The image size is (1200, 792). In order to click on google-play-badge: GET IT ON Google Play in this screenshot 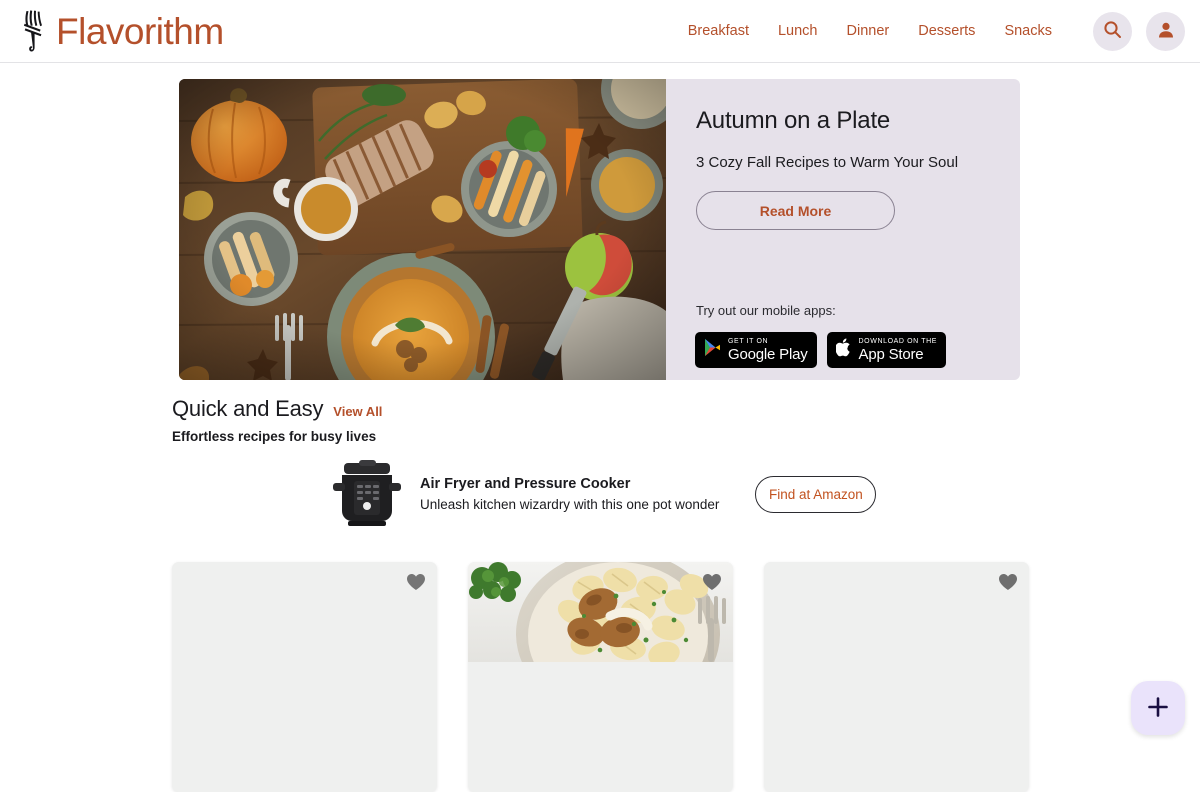, I will do `click(756, 350)`.